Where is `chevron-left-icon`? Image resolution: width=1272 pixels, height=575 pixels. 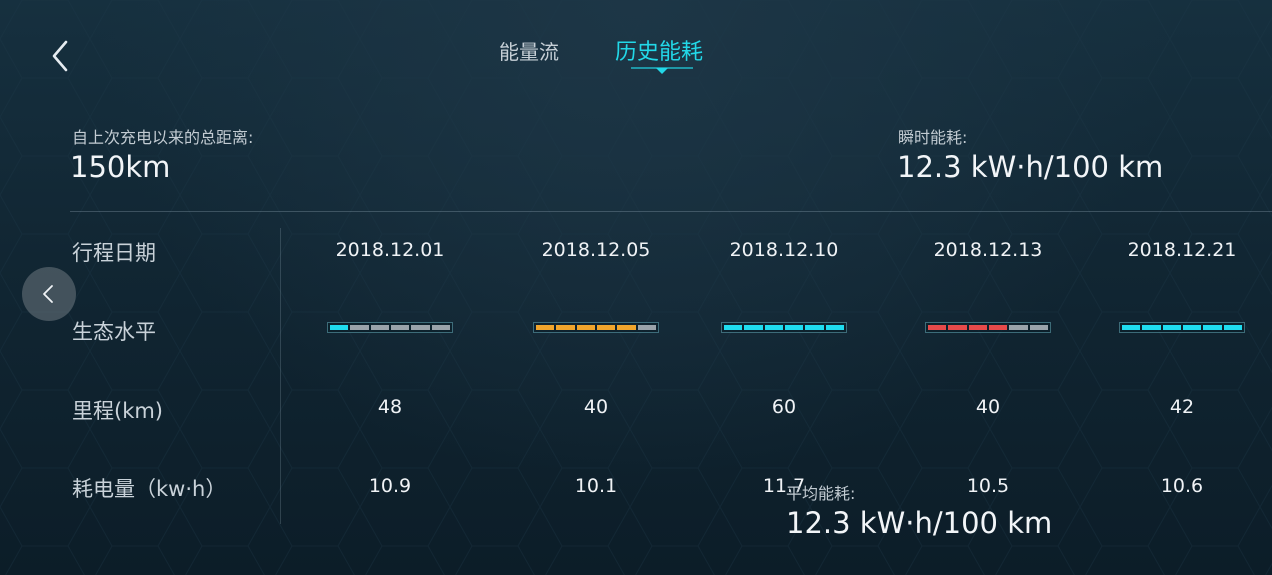 chevron-left-icon is located at coordinates (48, 294).